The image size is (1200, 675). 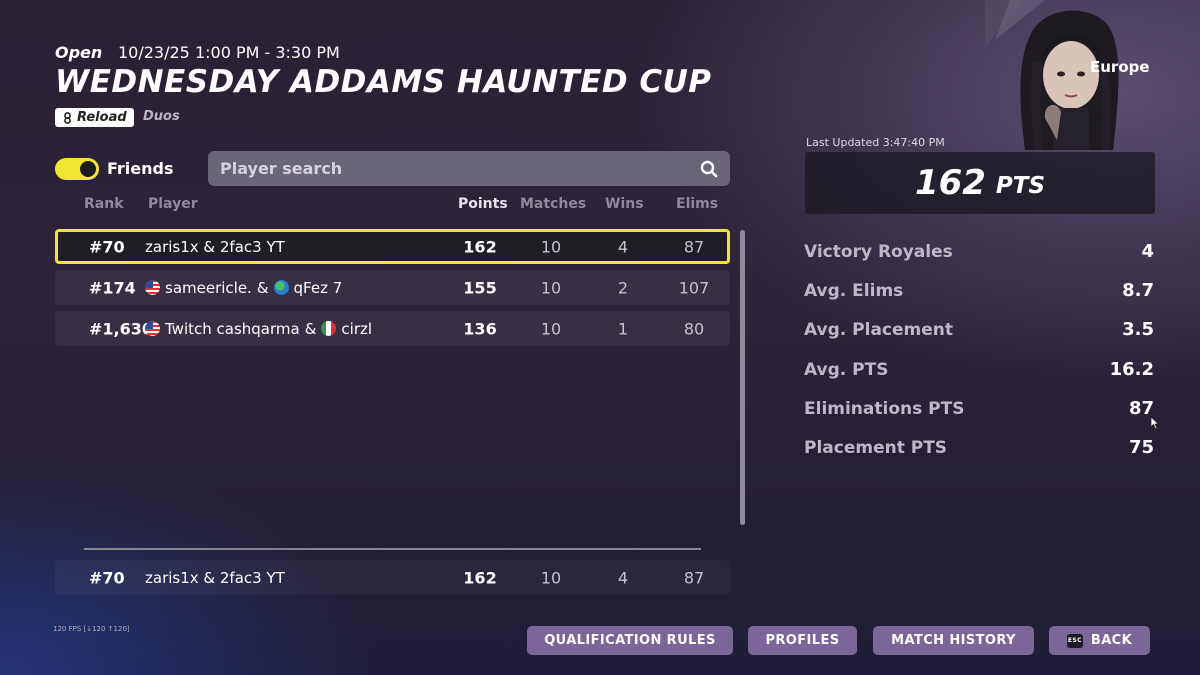 I want to click on row-rank: #174, so click(x=112, y=287).